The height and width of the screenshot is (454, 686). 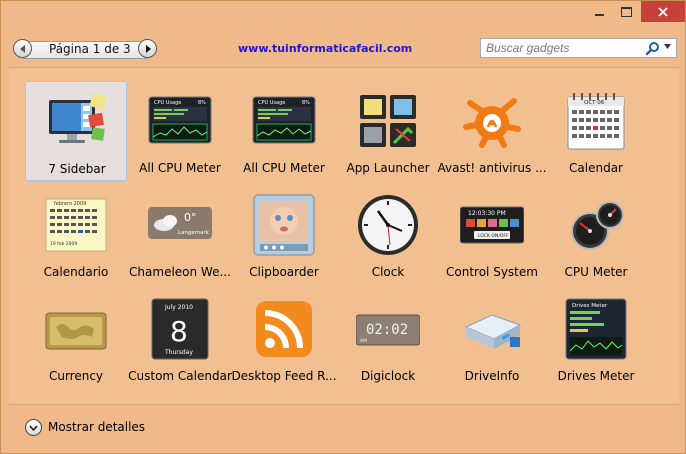 I want to click on control-time: 12:03:30 PM, so click(x=487, y=213).